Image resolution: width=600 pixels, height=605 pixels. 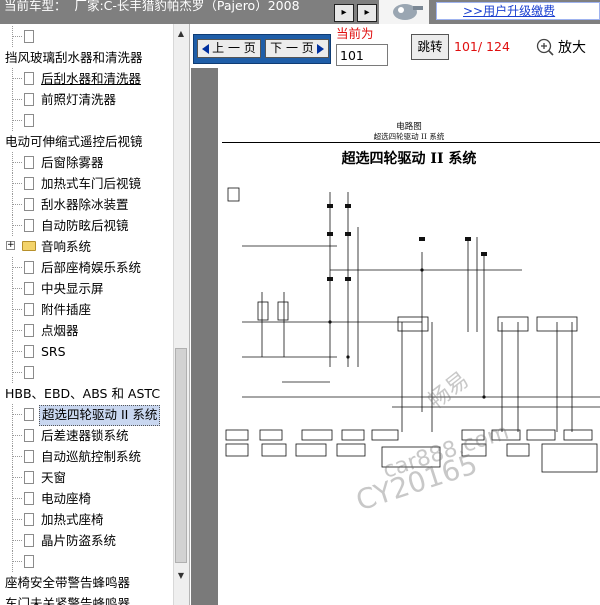 I want to click on expand-icon: +, so click(x=10, y=245).